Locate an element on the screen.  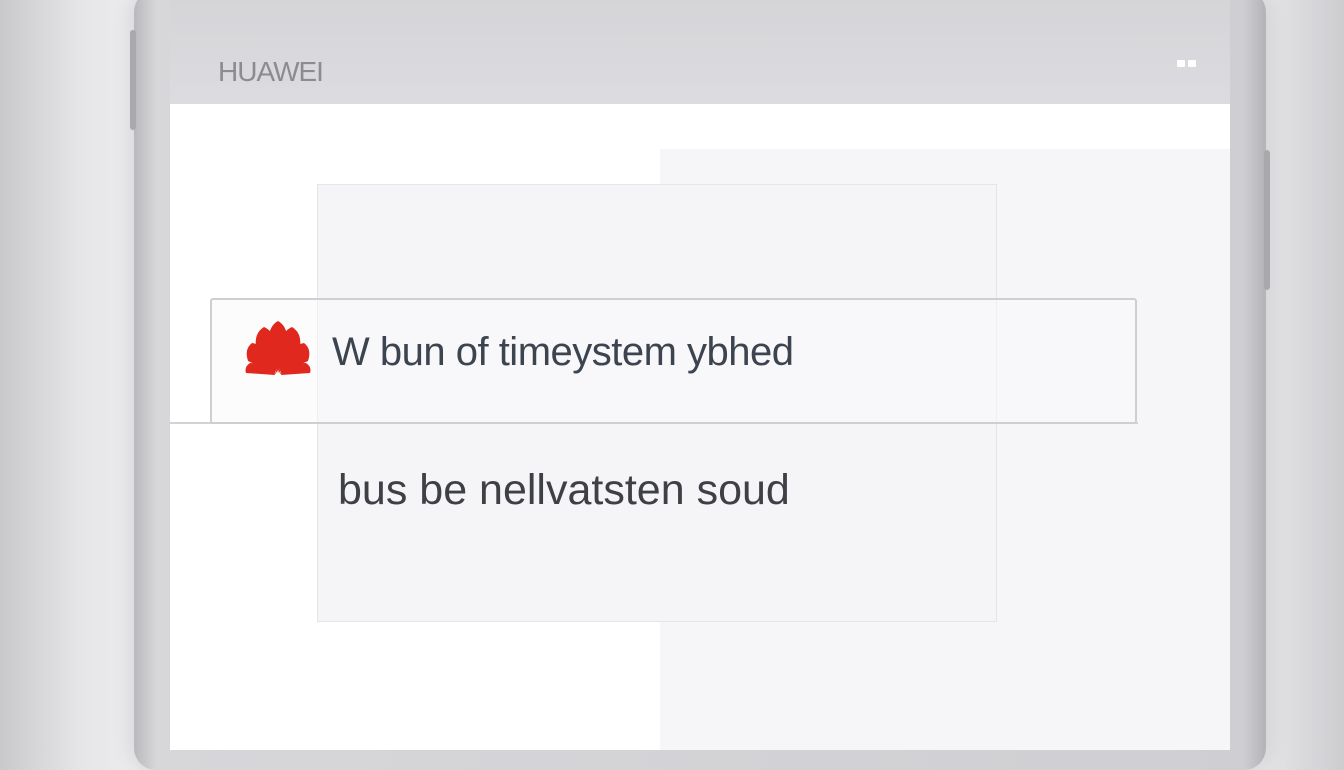
power-button is located at coordinates (1267, 220).